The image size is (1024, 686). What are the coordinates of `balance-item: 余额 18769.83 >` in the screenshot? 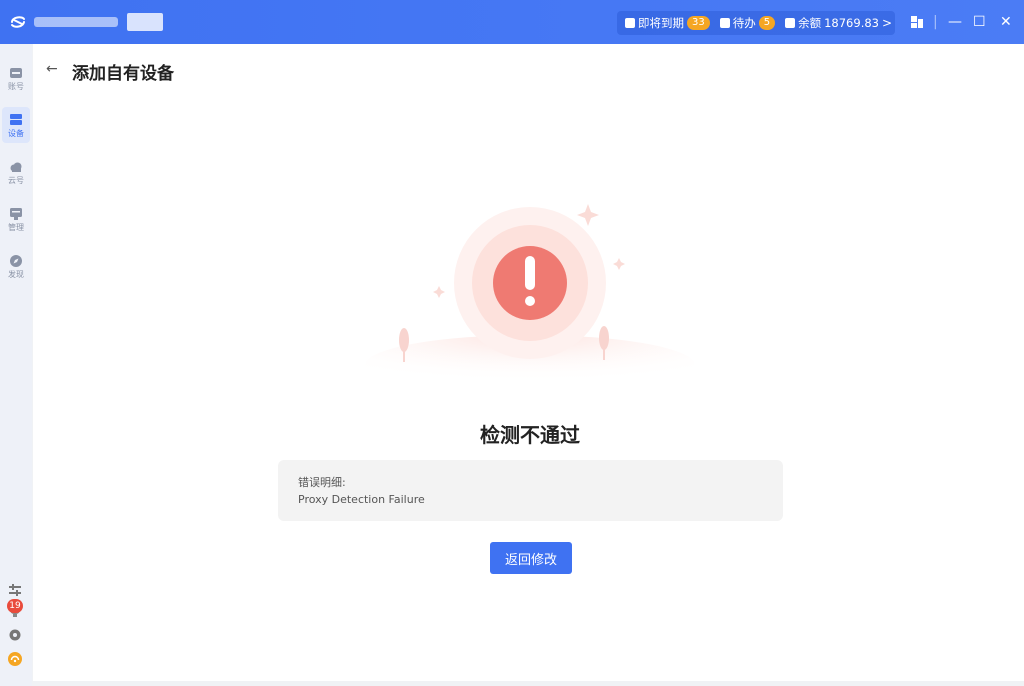 It's located at (838, 23).